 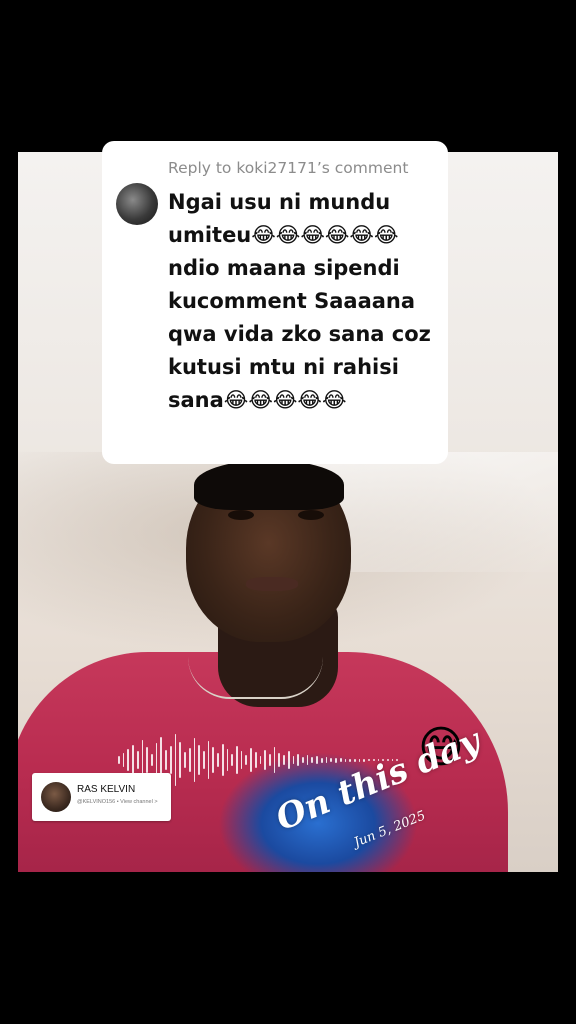 I want to click on necklace, so click(x=255, y=678).